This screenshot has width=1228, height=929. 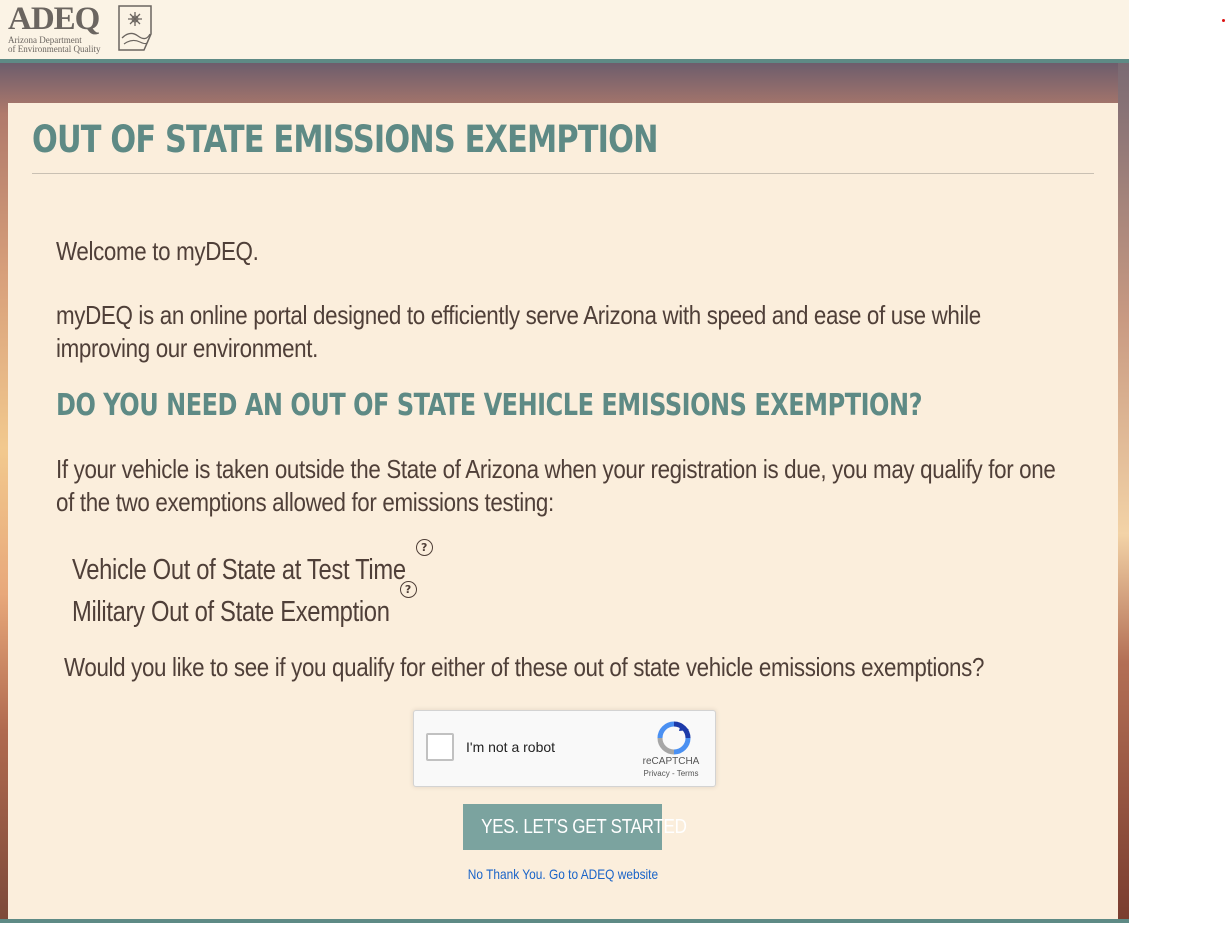 I want to click on recaptcha-logo-icon, so click(x=674, y=738).